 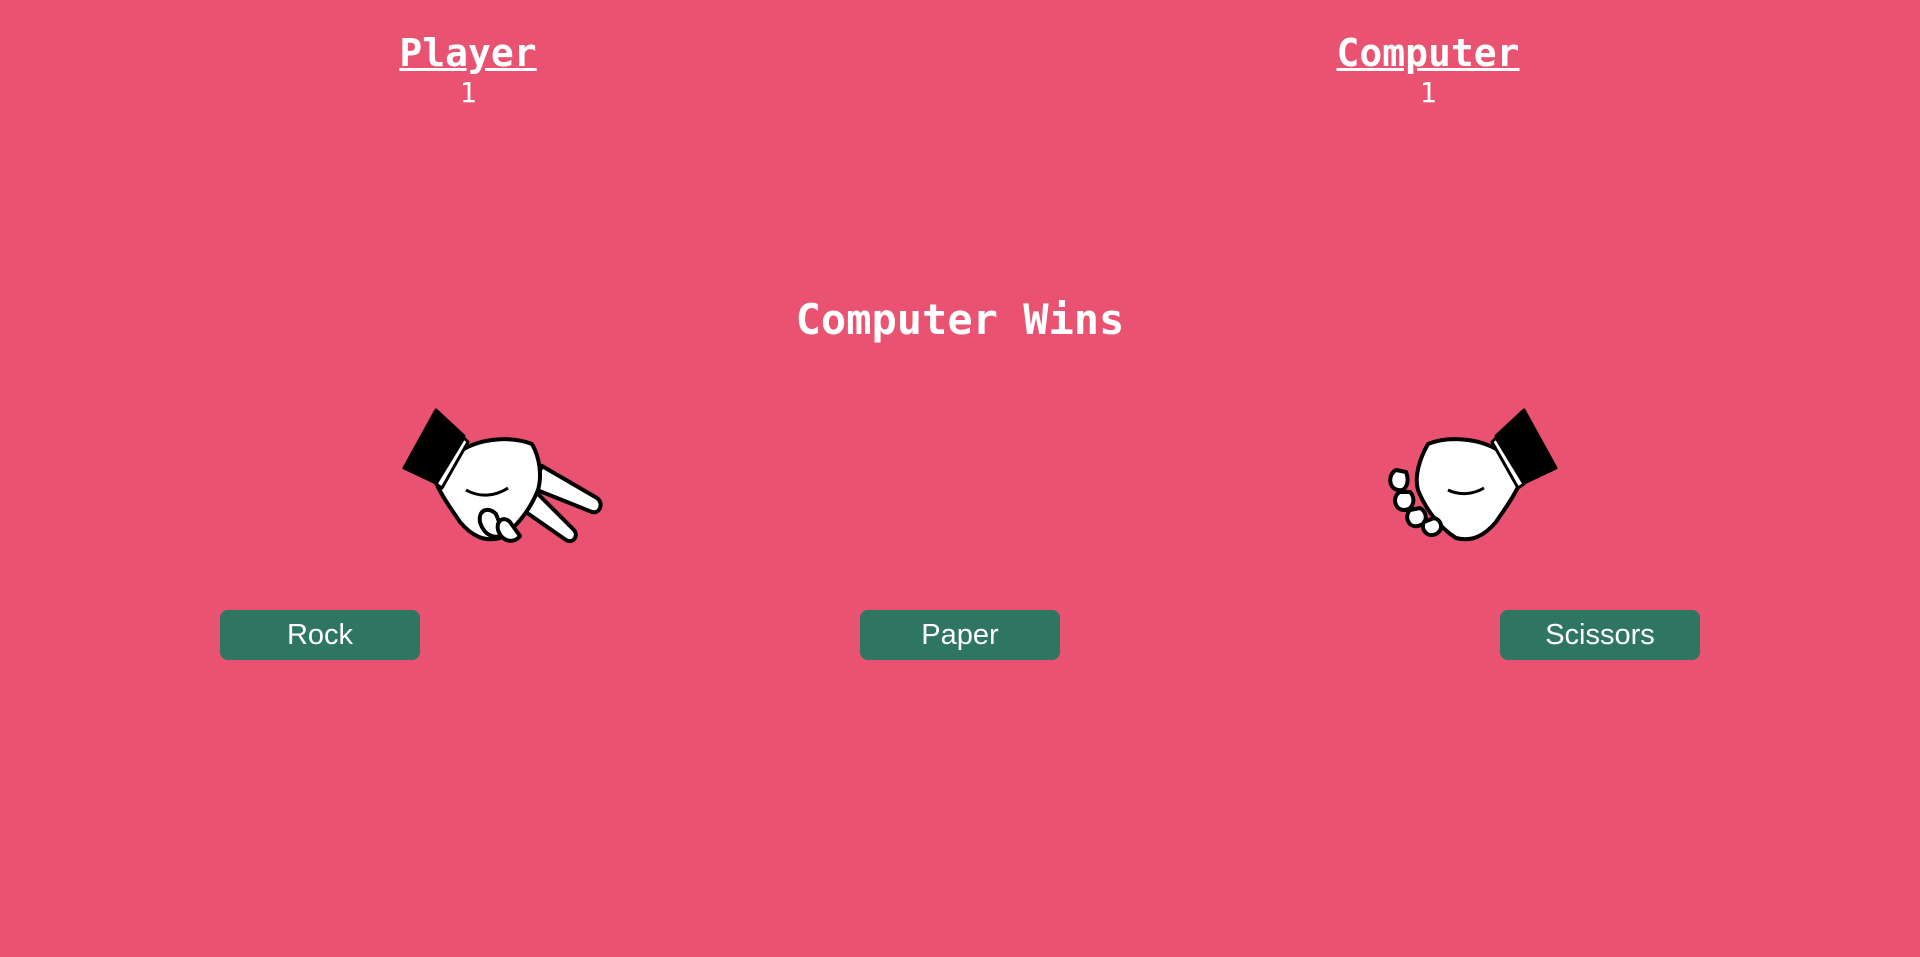 I want to click on player-score-panel: Player 1, so click(x=468, y=70).